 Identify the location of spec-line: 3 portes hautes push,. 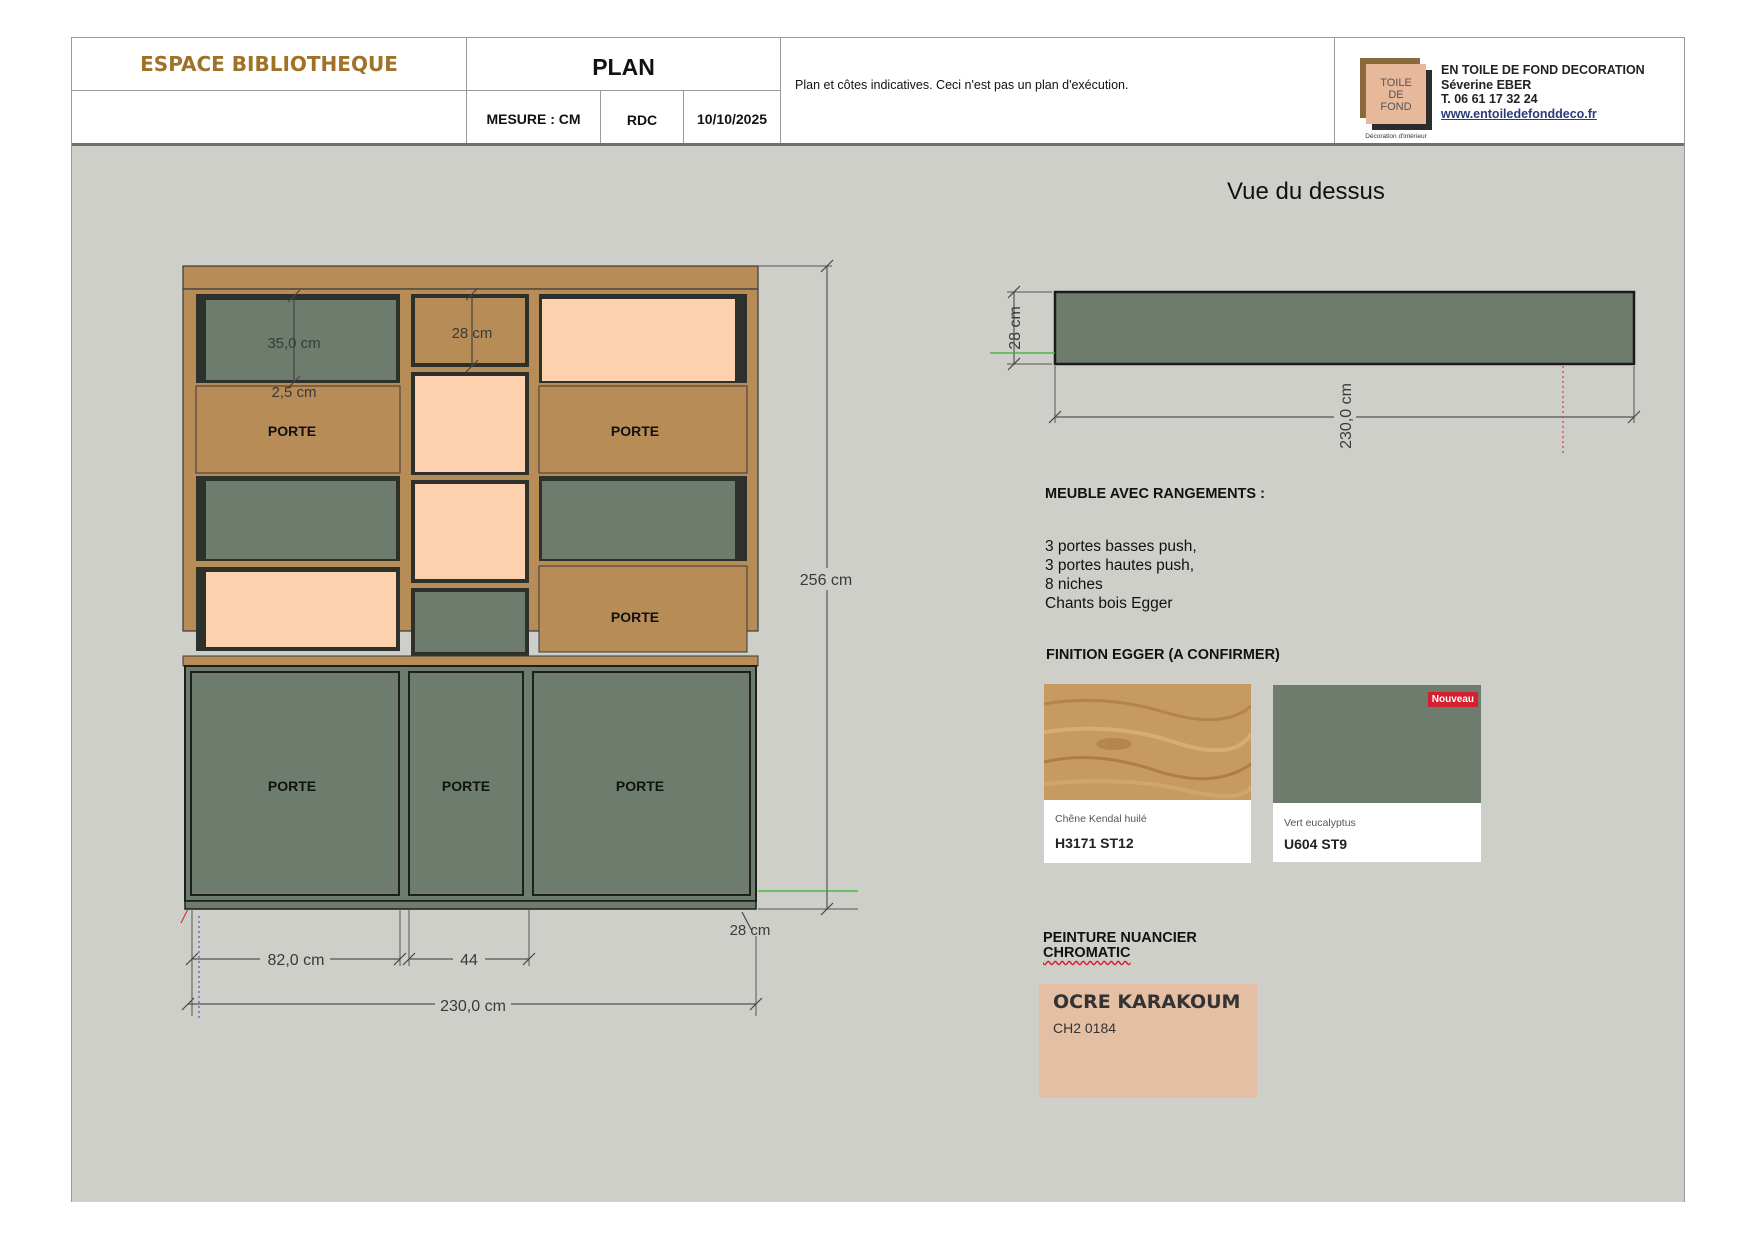
(1120, 565).